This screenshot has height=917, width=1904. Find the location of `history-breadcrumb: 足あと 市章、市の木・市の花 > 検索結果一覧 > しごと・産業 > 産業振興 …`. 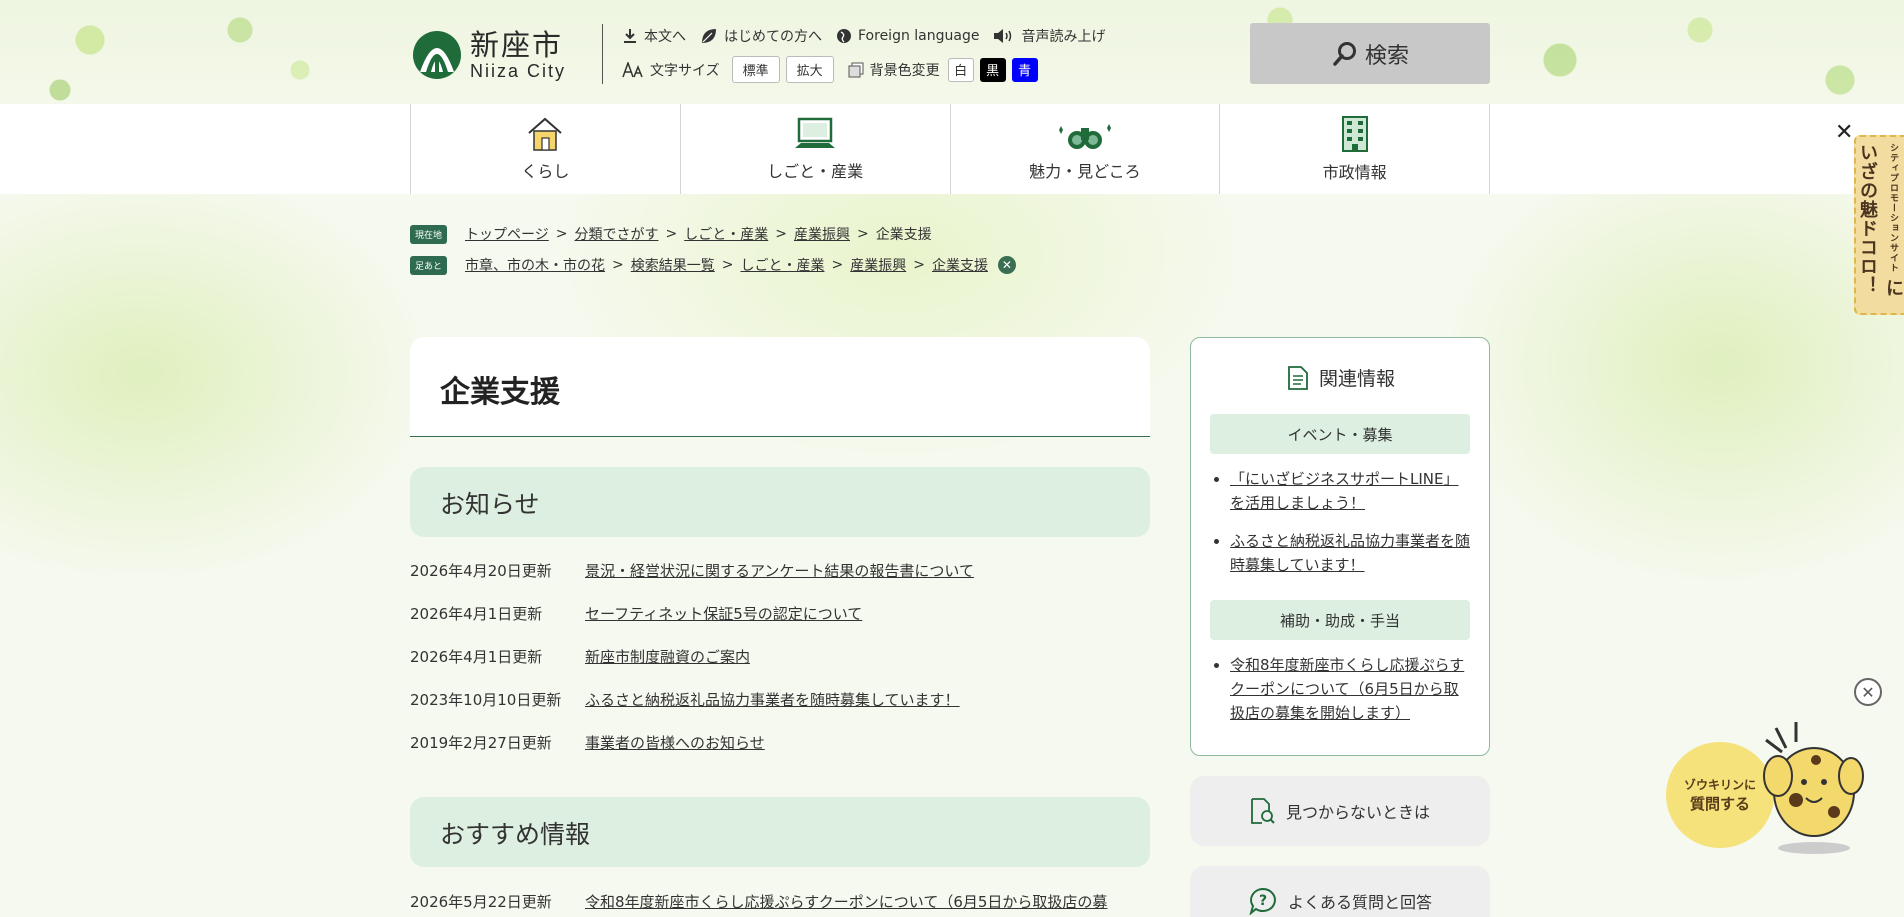

history-breadcrumb: 足あと 市章、市の木・市の花 > 検索結果一覧 > しごと・産業 > 産業振興 … is located at coordinates (713, 265).